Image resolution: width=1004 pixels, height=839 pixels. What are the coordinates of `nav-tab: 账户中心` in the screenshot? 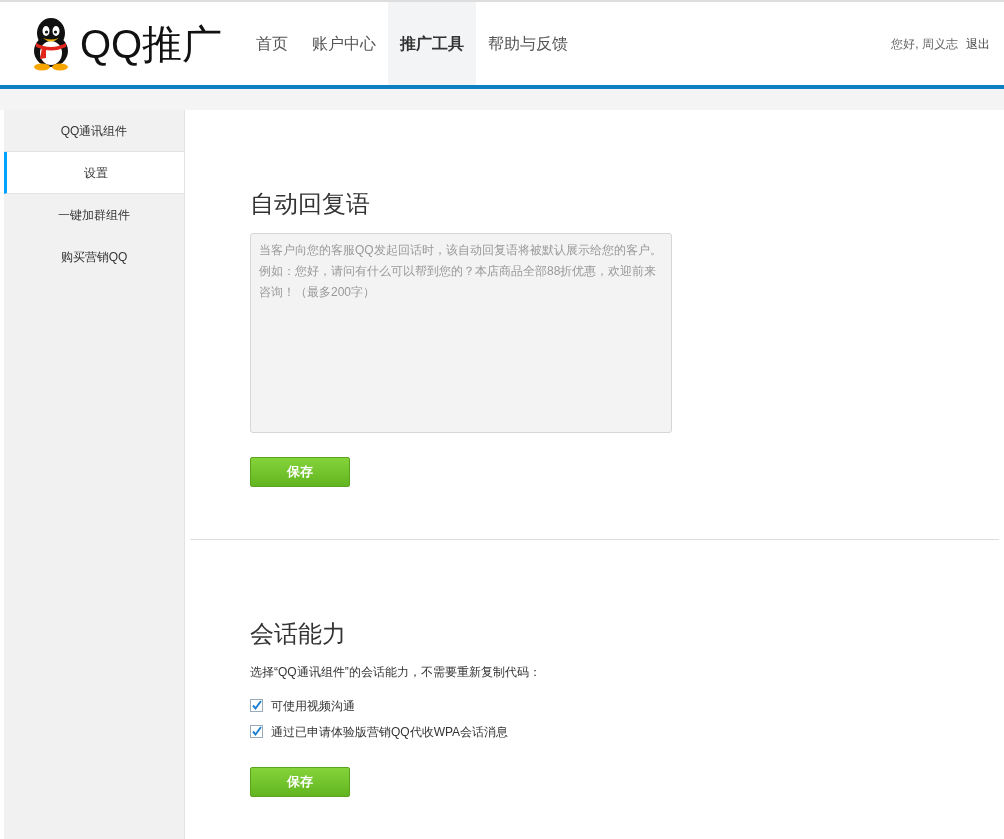 It's located at (344, 43).